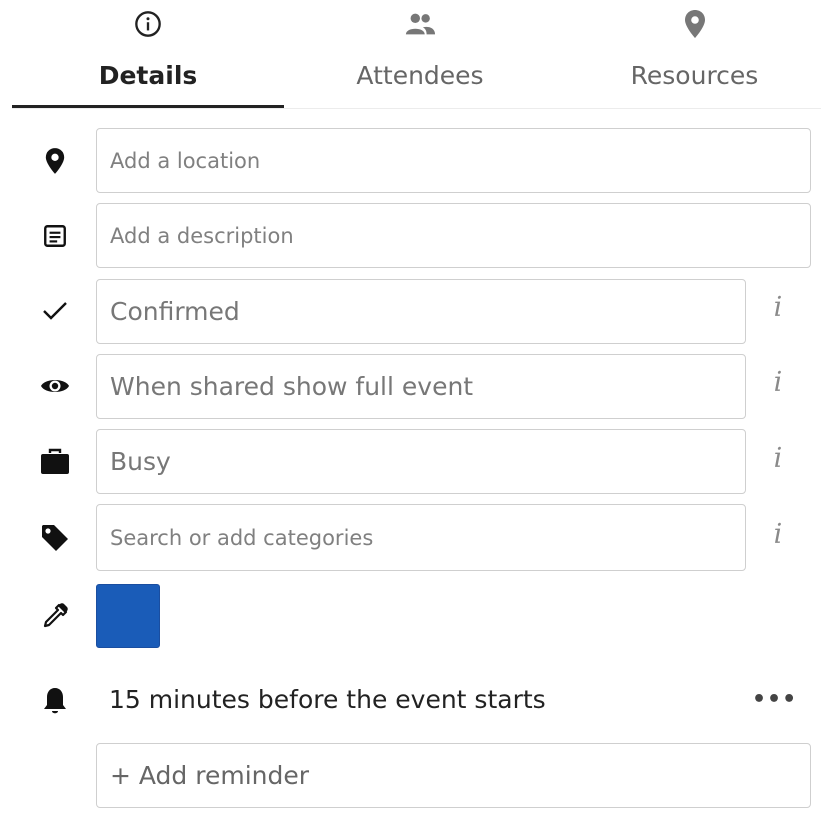 Image resolution: width=821 pixels, height=826 pixels. I want to click on description-placeholder: Add a description, so click(202, 235).